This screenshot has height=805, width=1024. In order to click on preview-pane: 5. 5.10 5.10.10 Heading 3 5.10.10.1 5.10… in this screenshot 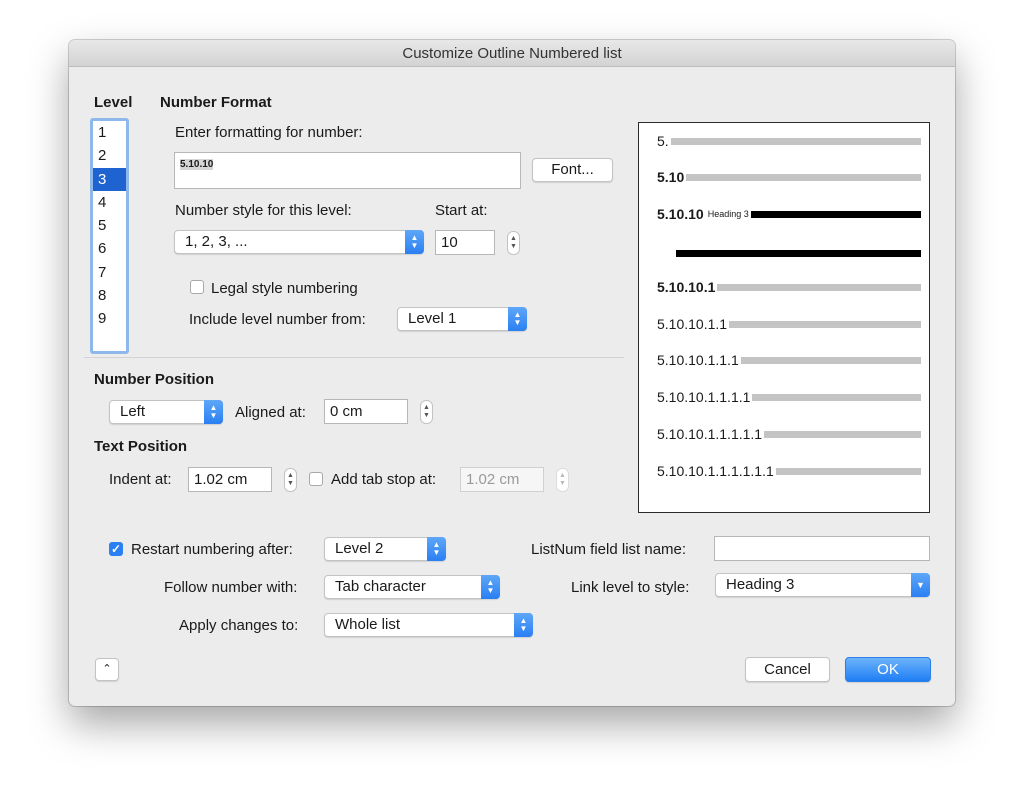, I will do `click(784, 317)`.